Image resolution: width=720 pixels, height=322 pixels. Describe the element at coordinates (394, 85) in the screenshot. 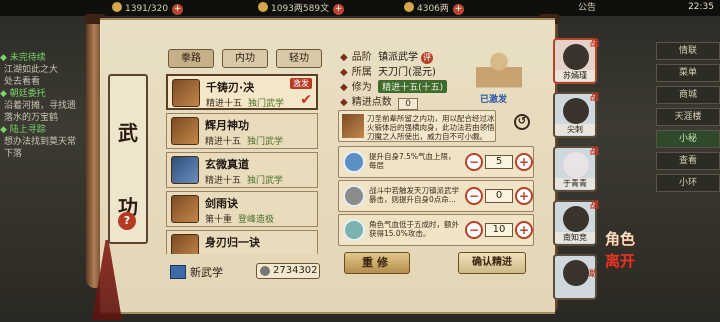

I see `attr-cultivation: ◆ 修为 精进十五(十五)` at that location.